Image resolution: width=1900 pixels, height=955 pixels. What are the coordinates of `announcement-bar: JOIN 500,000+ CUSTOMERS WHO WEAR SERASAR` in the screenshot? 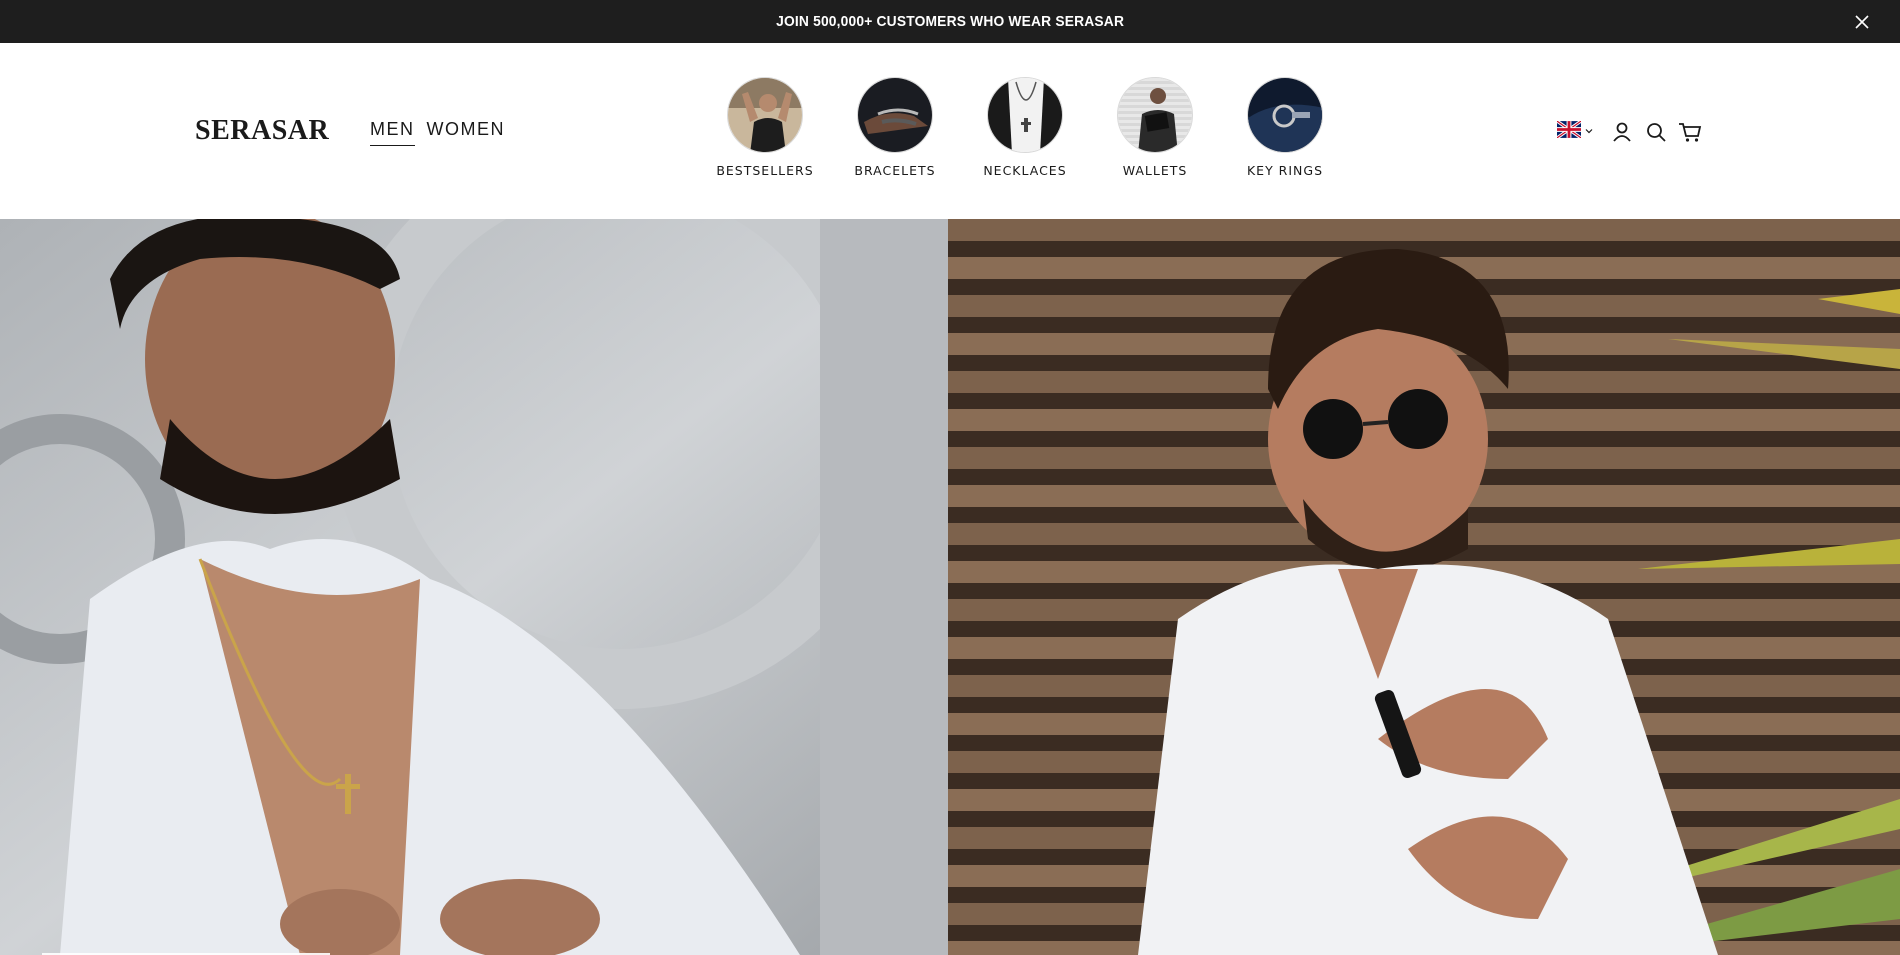 It's located at (950, 21).